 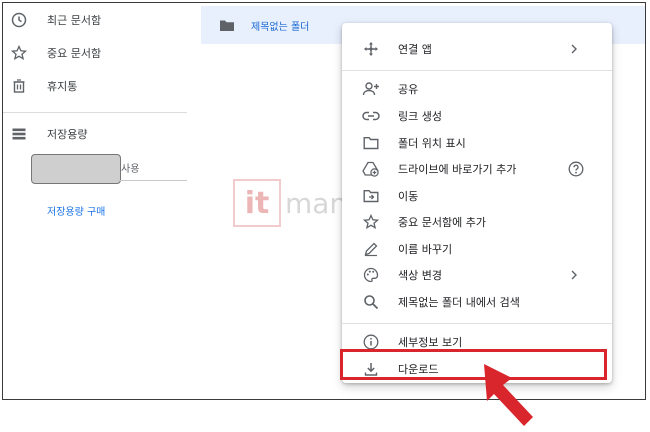 I want to click on watermark-badge: it, so click(x=257, y=203).